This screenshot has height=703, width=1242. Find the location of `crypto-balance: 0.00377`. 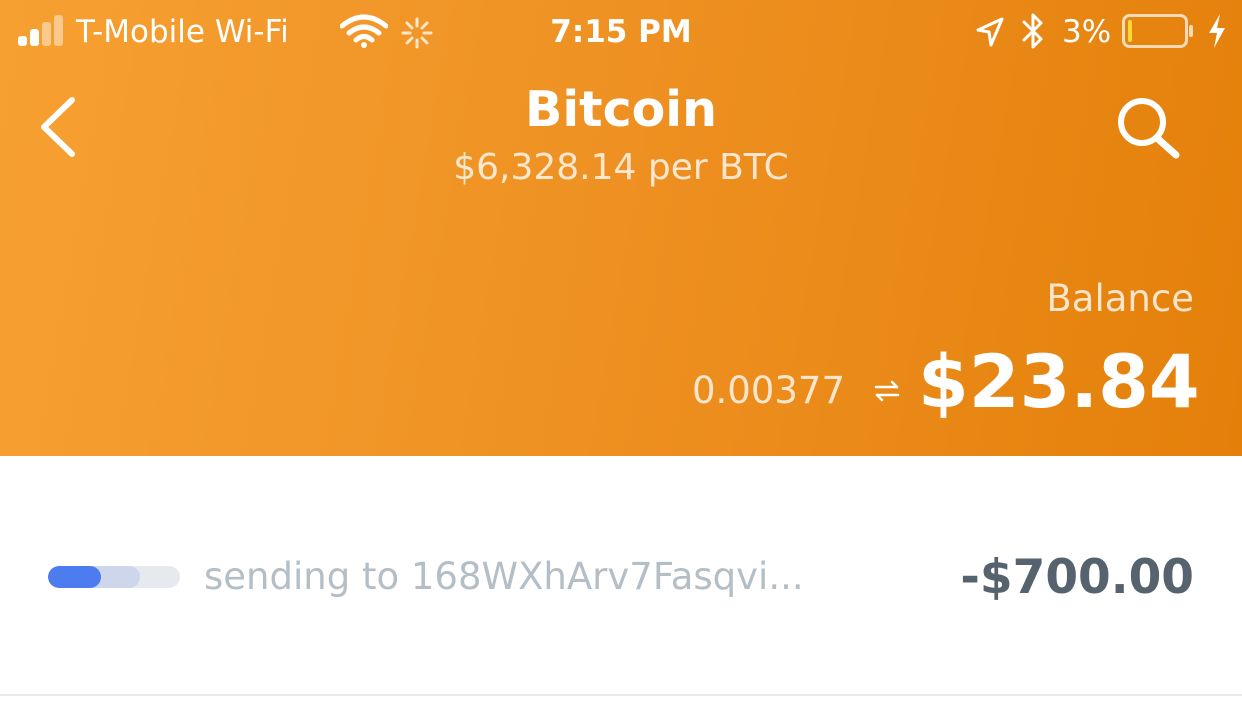

crypto-balance: 0.00377 is located at coordinates (768, 390).